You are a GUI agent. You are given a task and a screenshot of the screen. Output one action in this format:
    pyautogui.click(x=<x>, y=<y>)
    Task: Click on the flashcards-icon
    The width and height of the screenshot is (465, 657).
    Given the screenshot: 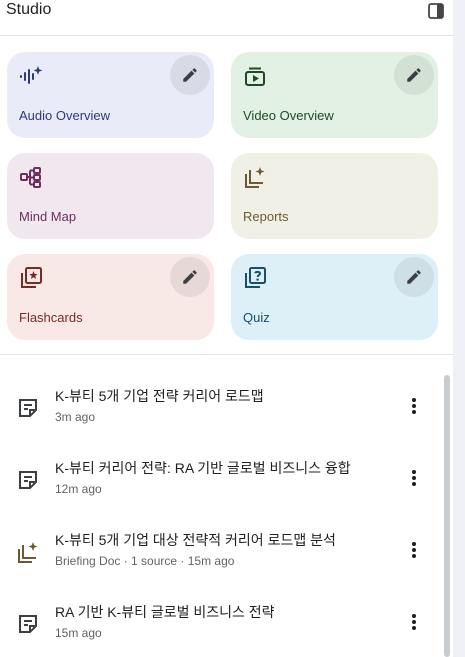 What is the action you would take?
    pyautogui.click(x=31, y=277)
    